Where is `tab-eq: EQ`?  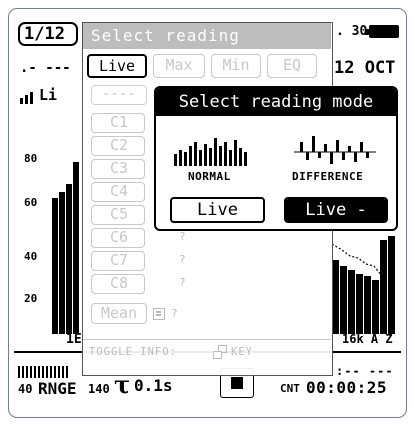
tab-eq: EQ is located at coordinates (292, 66).